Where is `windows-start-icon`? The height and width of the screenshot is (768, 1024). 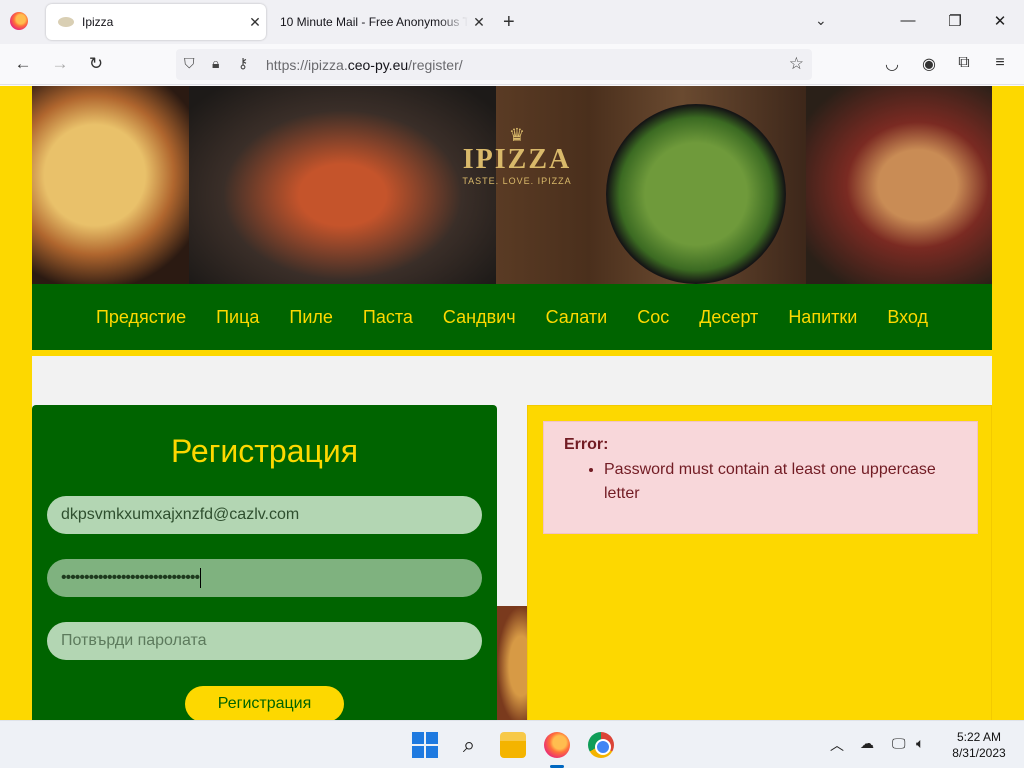
windows-start-icon is located at coordinates (425, 745).